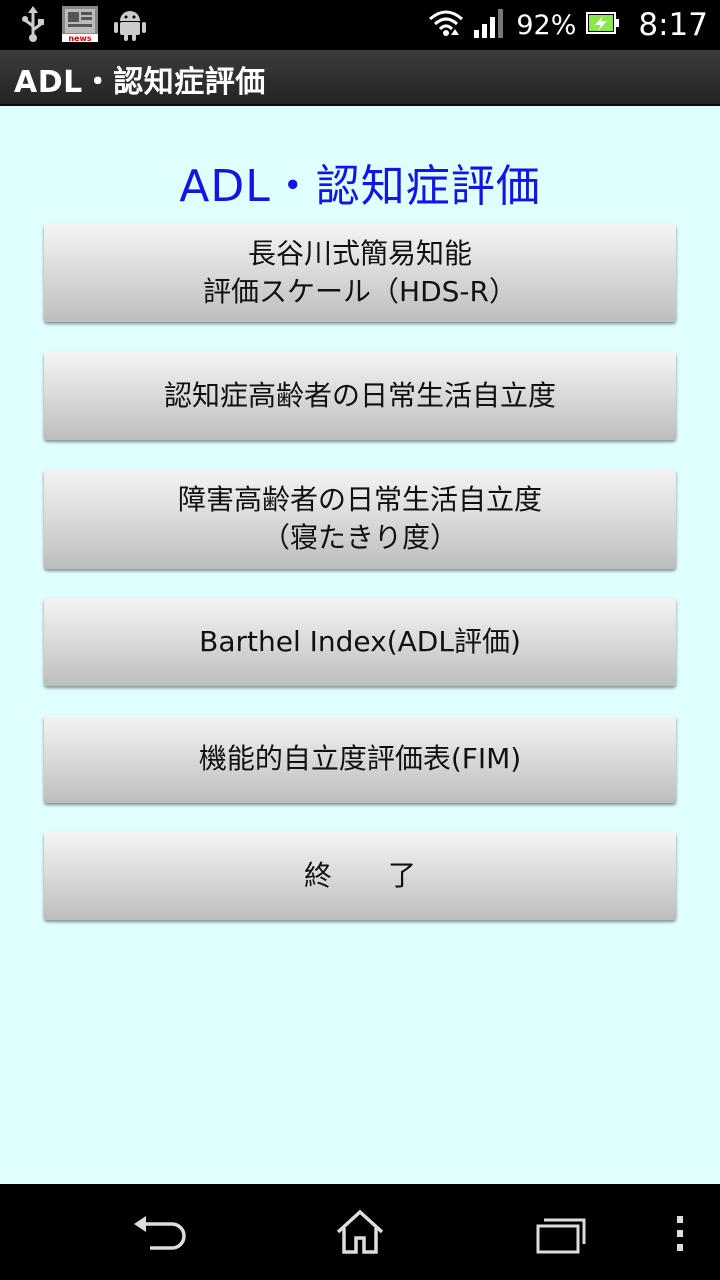 Image resolution: width=720 pixels, height=1280 pixels. What do you see at coordinates (603, 25) in the screenshot?
I see `battery-charging-icon` at bounding box center [603, 25].